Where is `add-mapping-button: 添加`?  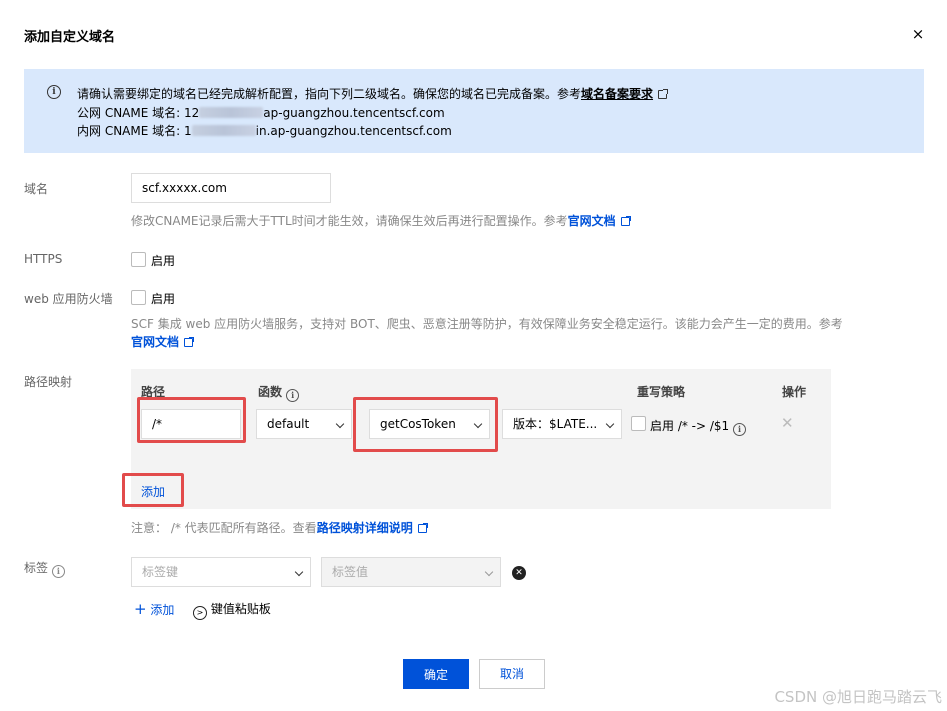 add-mapping-button: 添加 is located at coordinates (153, 491).